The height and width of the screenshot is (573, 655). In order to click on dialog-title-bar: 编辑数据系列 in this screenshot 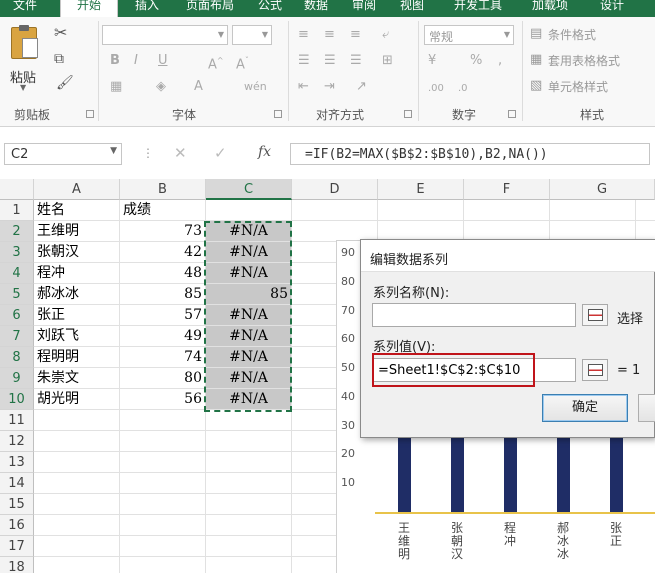, I will do `click(508, 256)`.